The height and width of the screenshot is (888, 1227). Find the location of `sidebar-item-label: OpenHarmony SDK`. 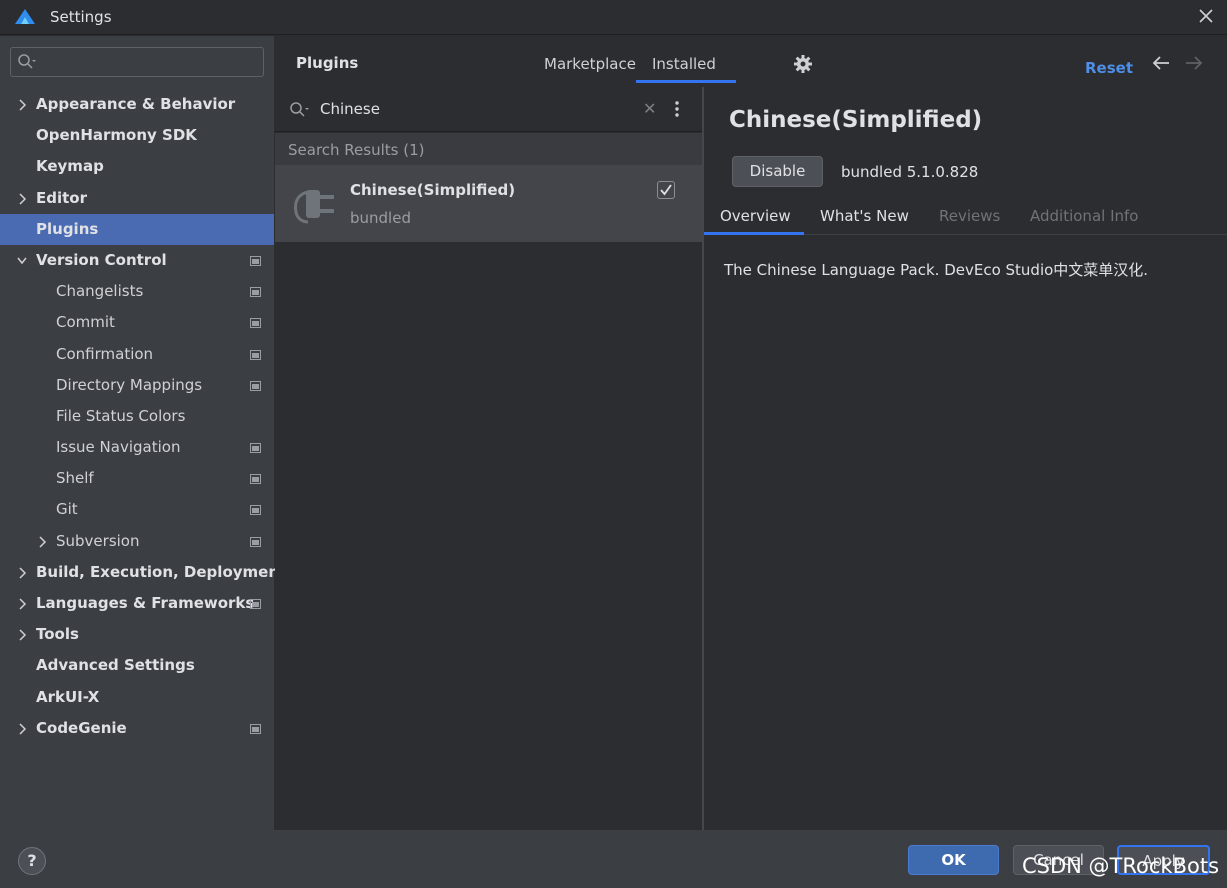

sidebar-item-label: OpenHarmony SDK is located at coordinates (116, 135).